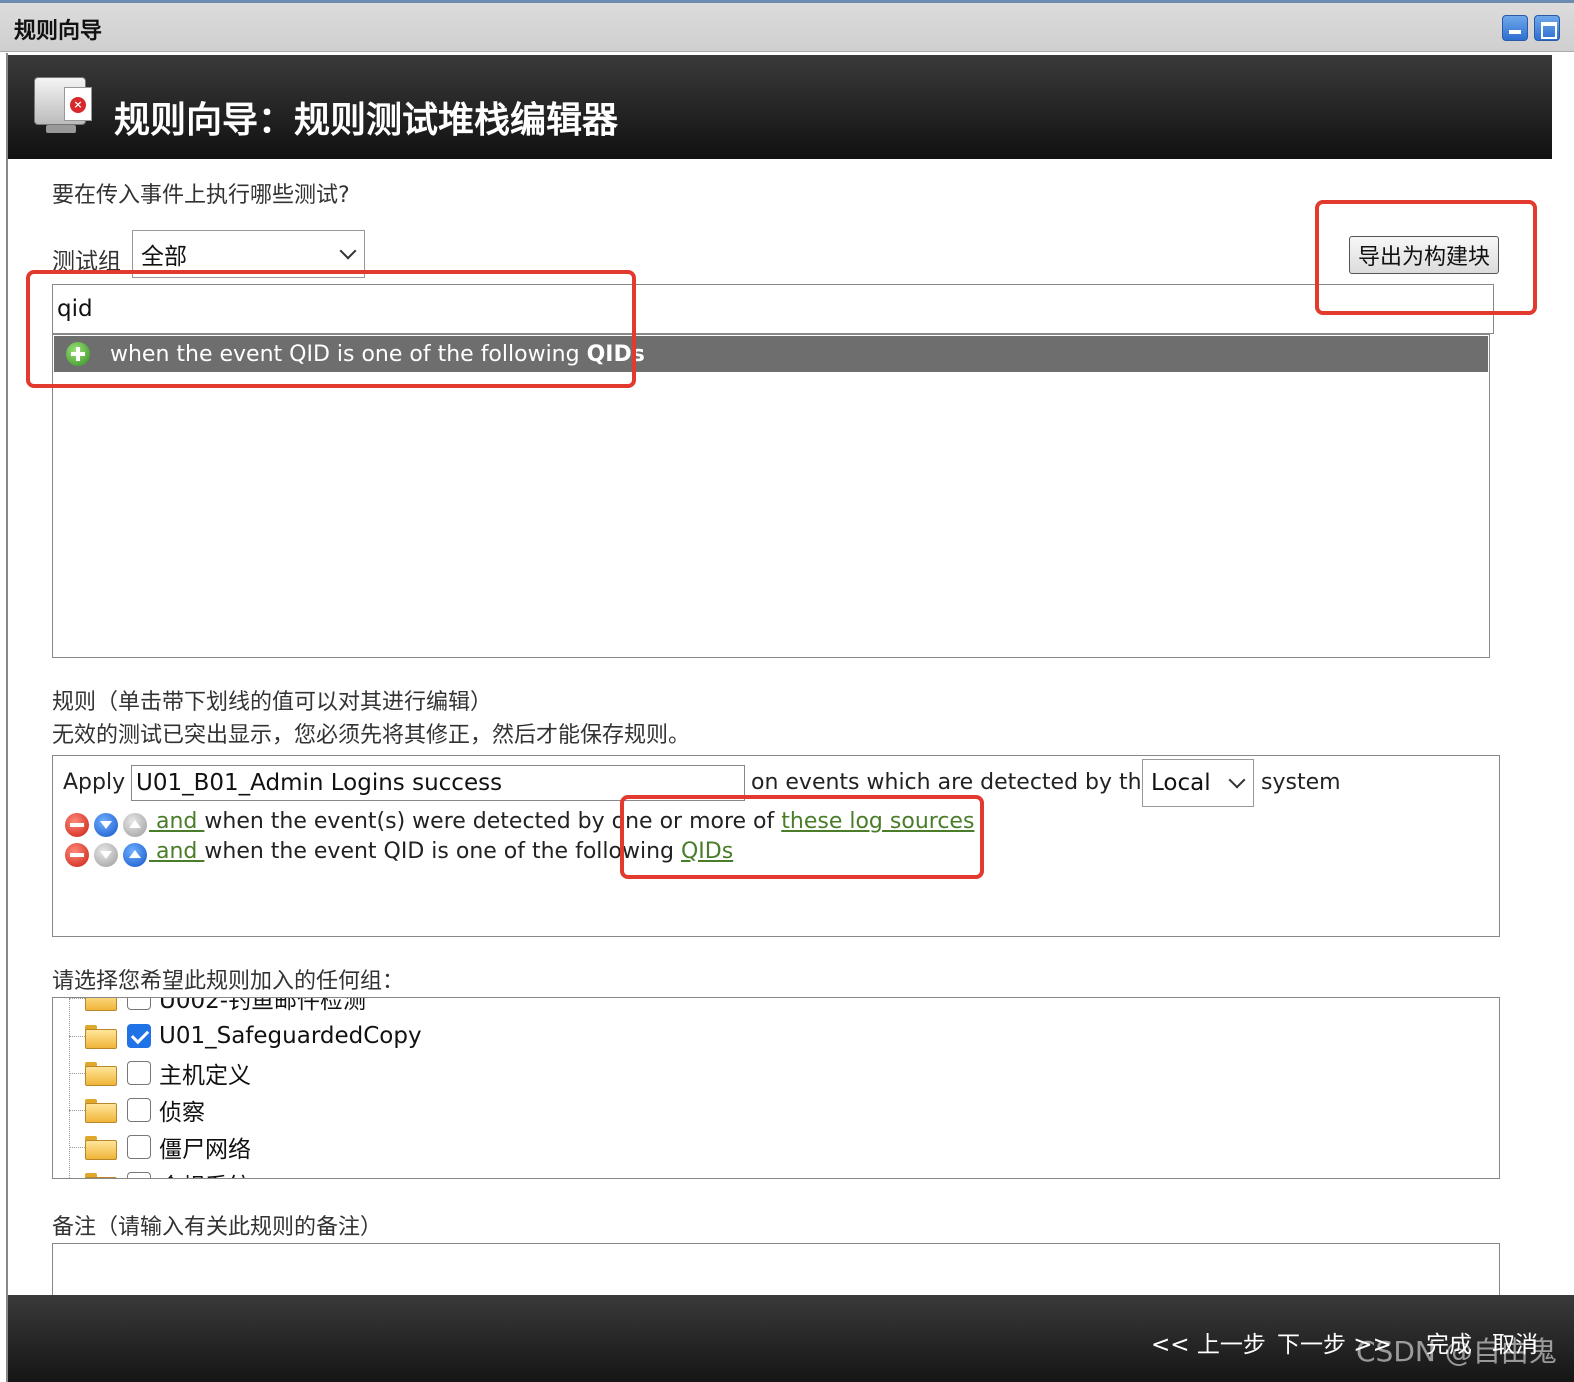 This screenshot has width=1574, height=1382. Describe the element at coordinates (1456, 1351) in the screenshot. I see `watermark: CSDN @自由鬼` at that location.